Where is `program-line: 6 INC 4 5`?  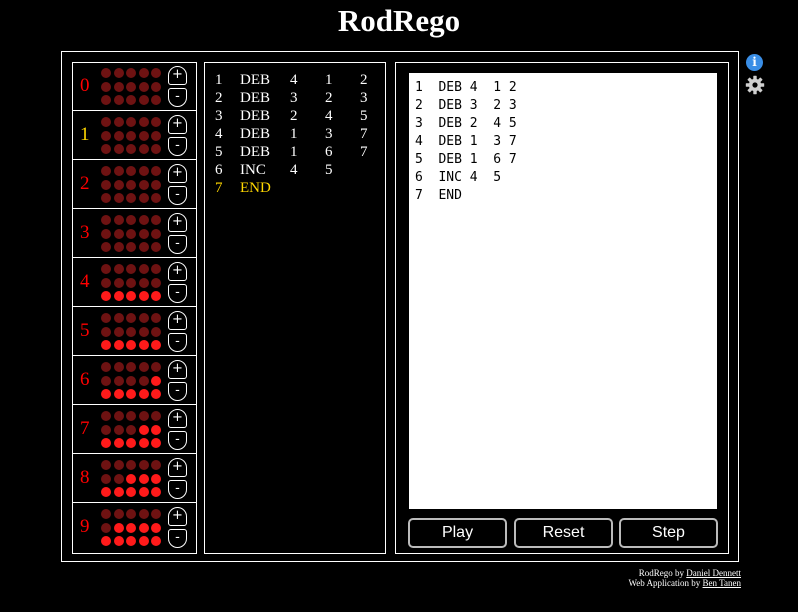
program-line: 6 INC 4 5 is located at coordinates (297, 170).